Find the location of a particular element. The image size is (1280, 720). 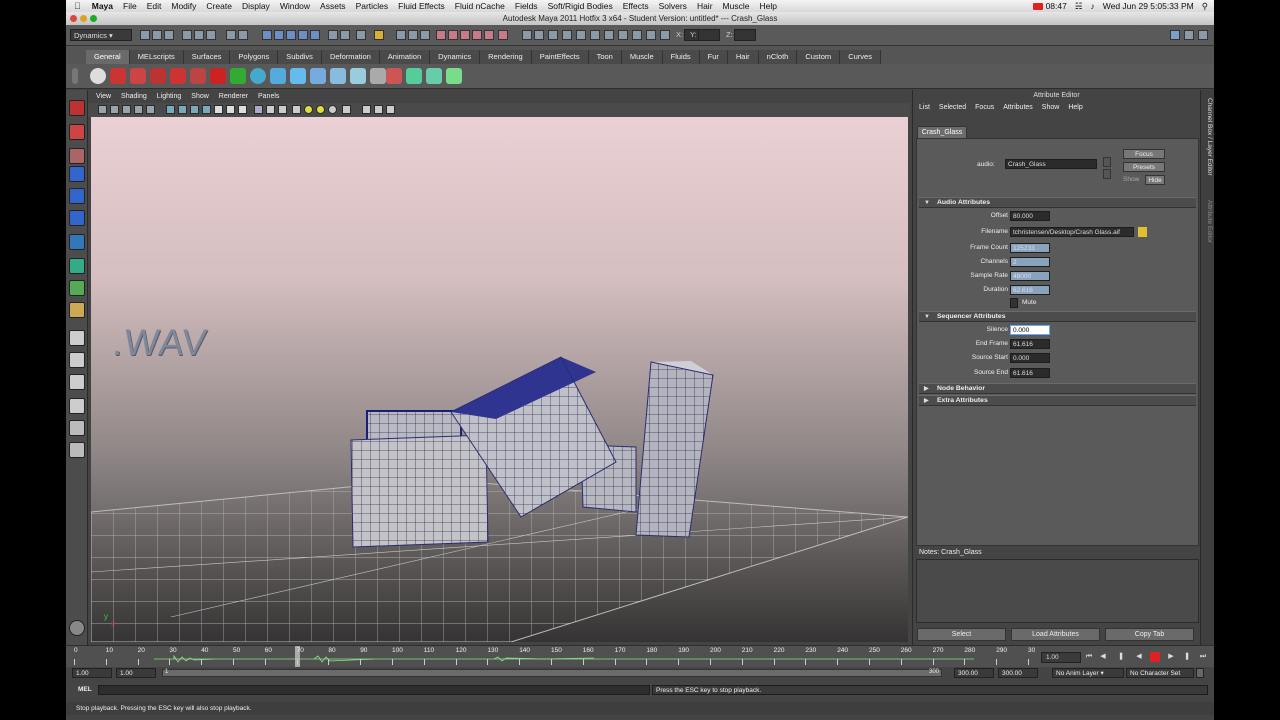

relative-transform-icon is located at coordinates (527, 35).